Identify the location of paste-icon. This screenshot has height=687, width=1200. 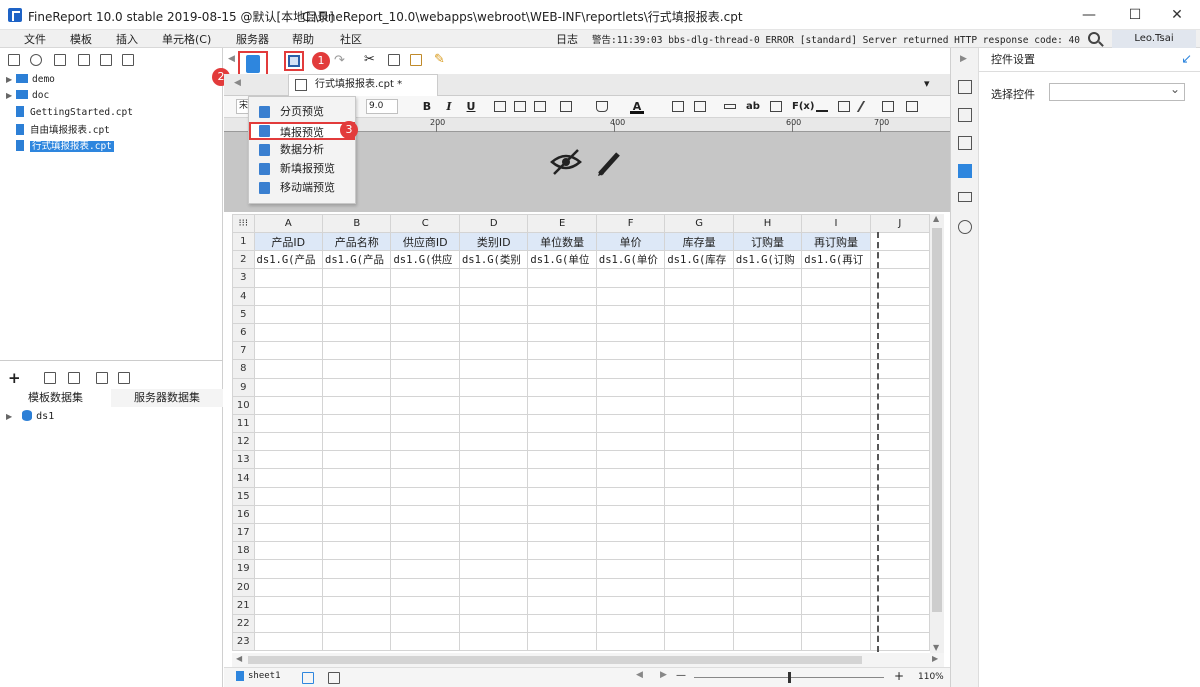
(416, 60).